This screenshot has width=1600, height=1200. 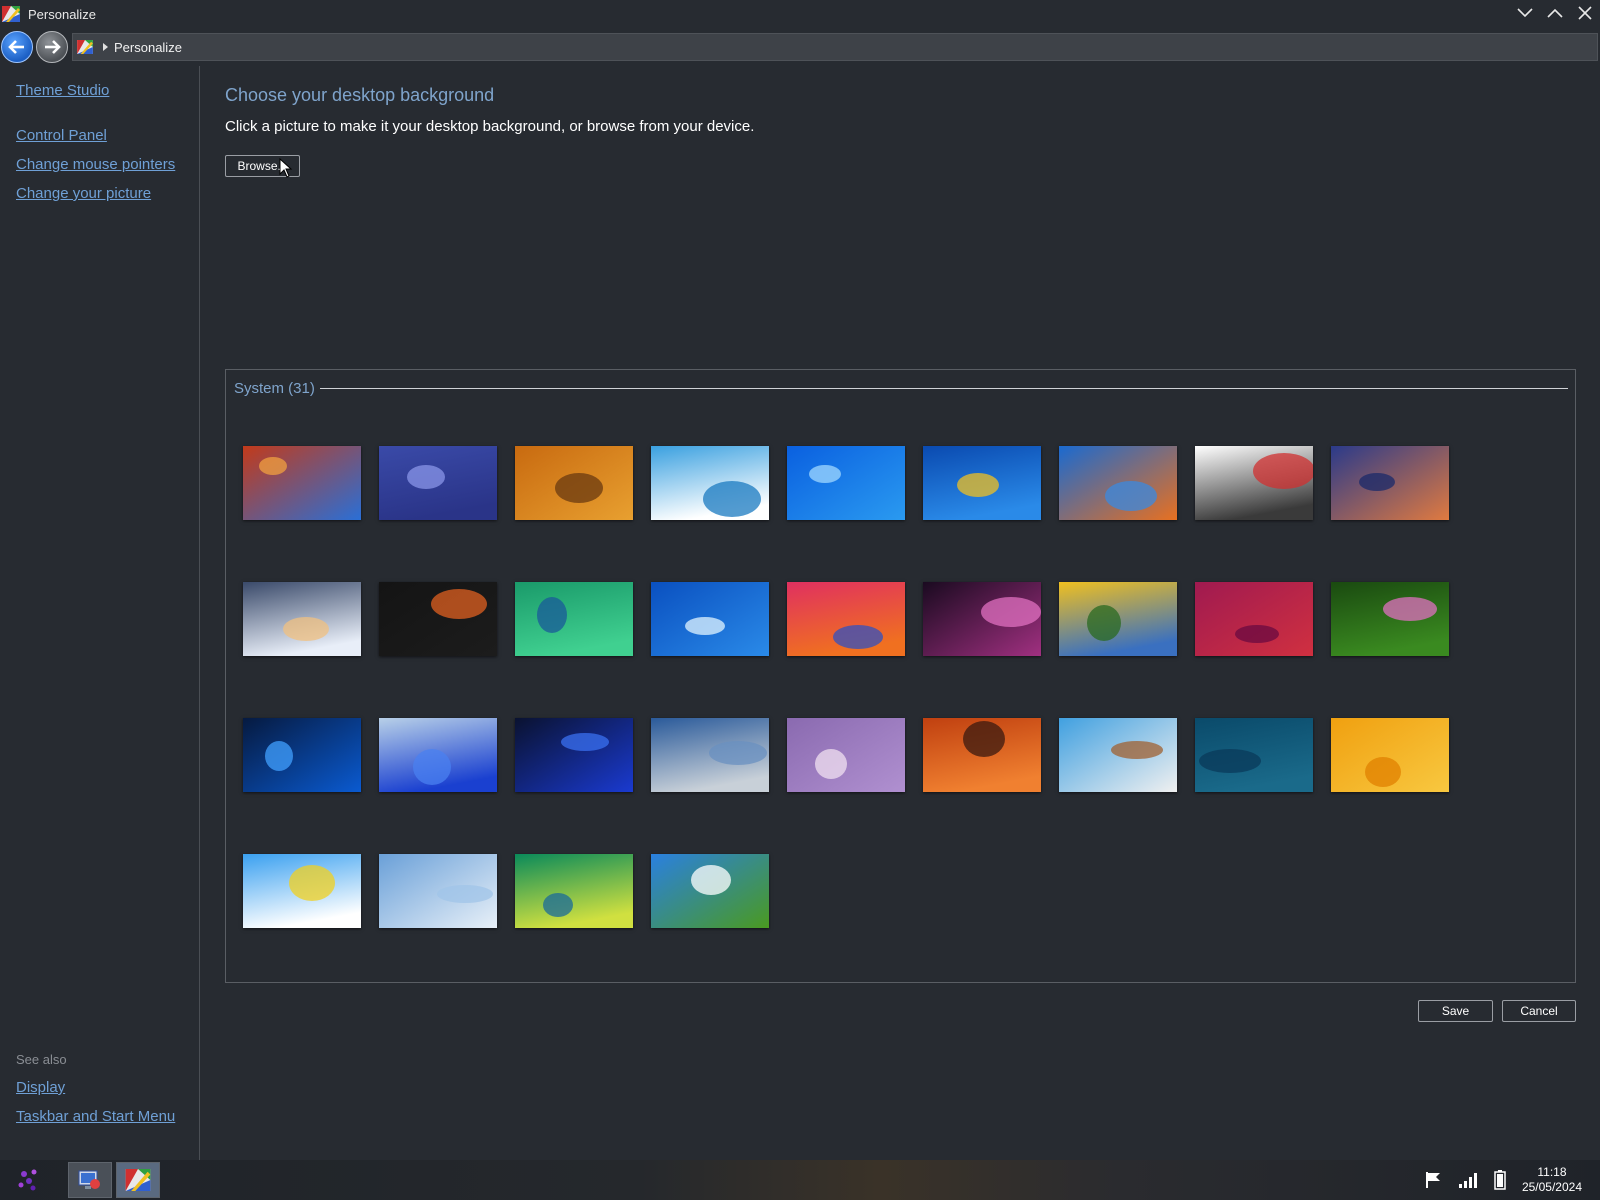 I want to click on wallpaper-thumbnail-blue-glow, so click(x=710, y=619).